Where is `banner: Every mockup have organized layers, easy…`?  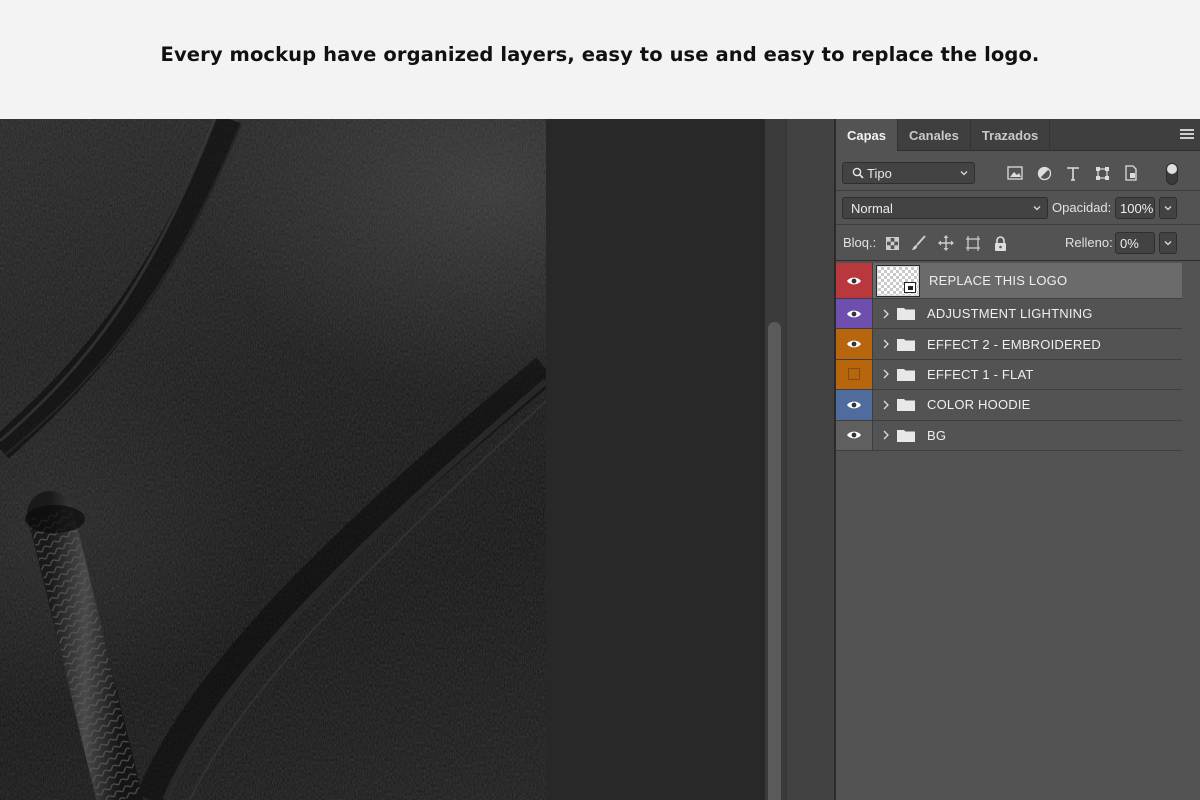
banner: Every mockup have organized layers, easy… is located at coordinates (600, 59).